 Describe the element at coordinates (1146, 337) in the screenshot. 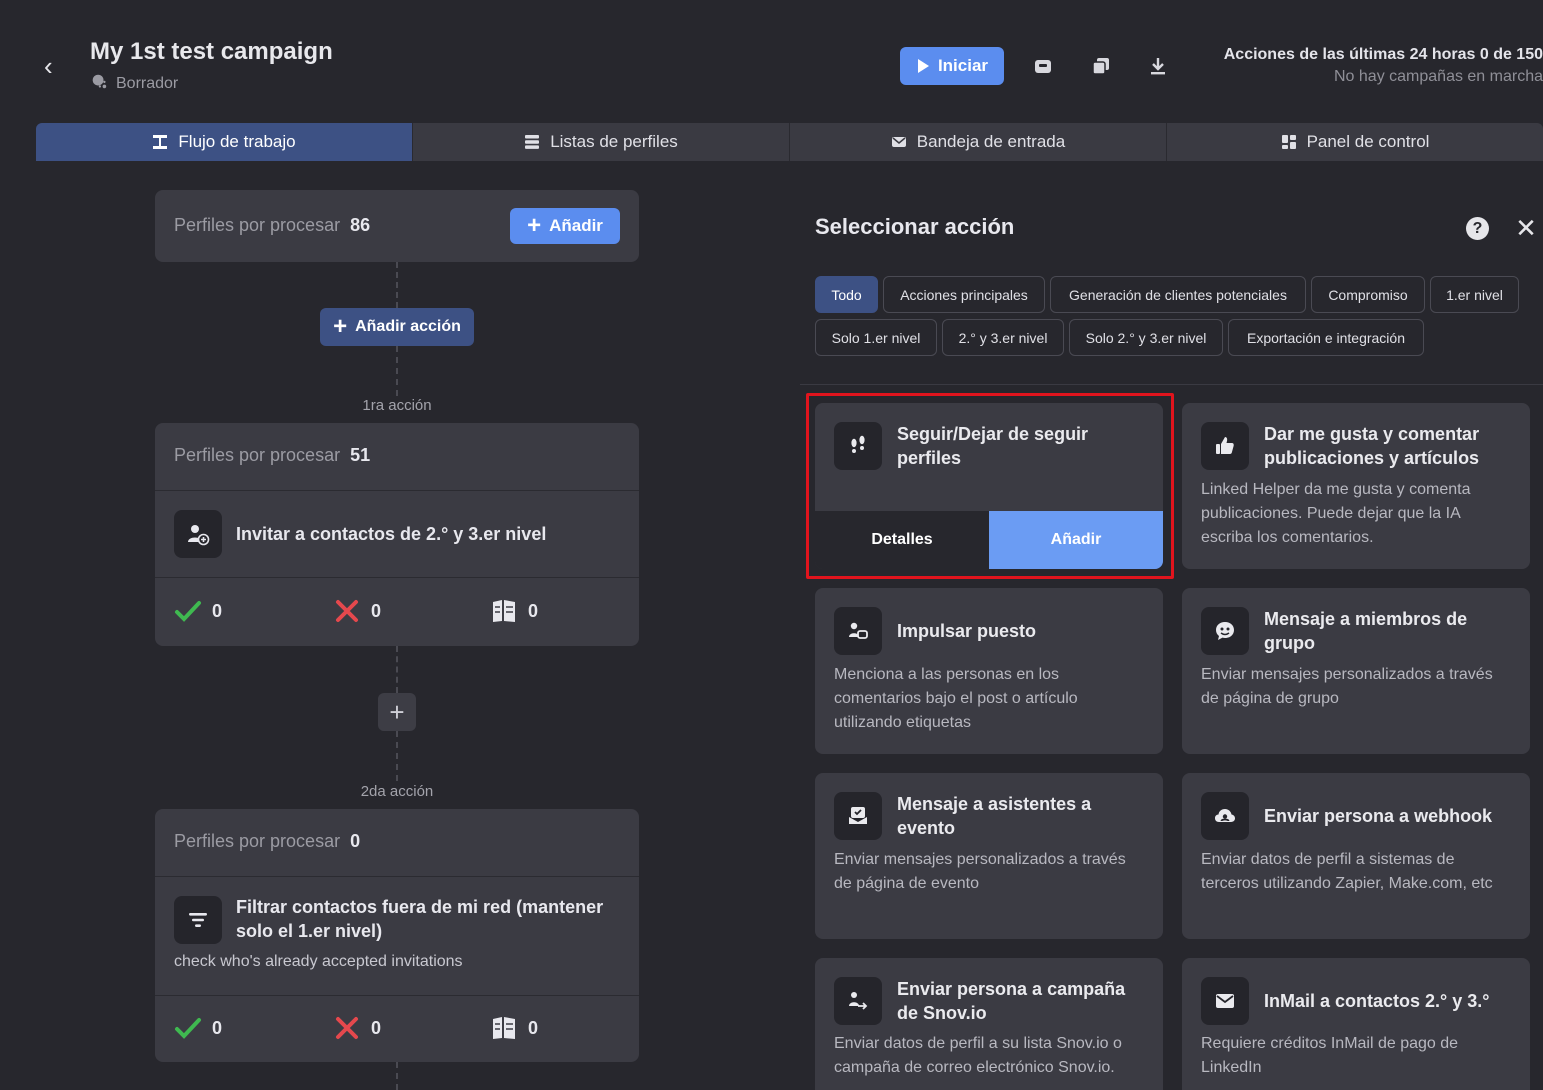

I see `filter-chip-only-2nd-3rd: Solo 2.° y 3.er nivel` at that location.